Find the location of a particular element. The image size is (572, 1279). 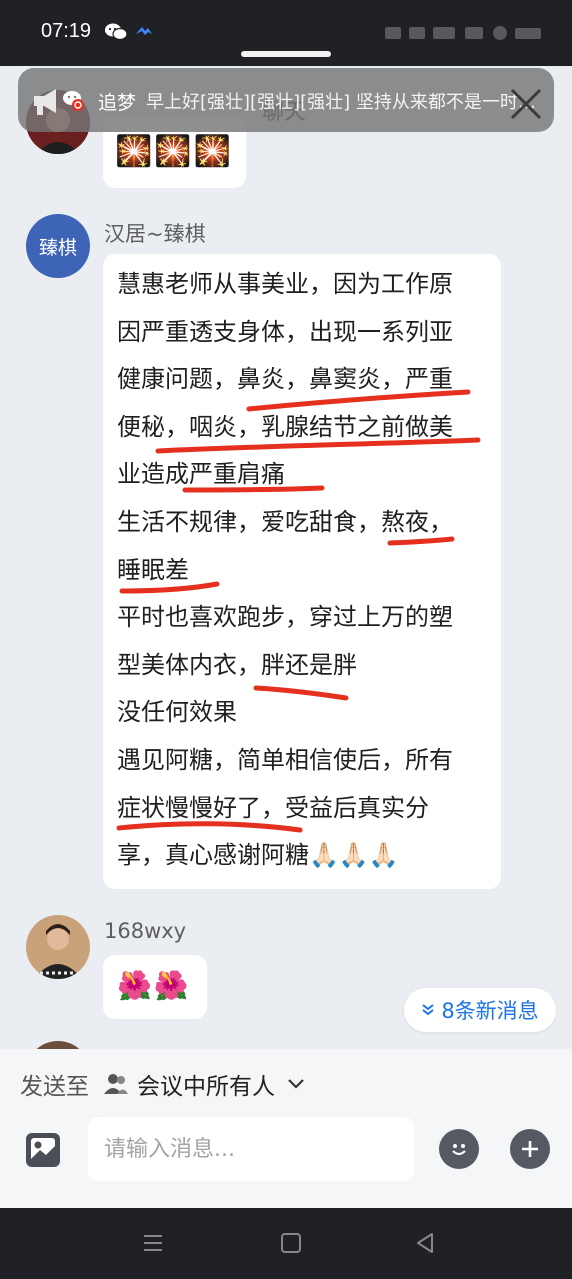

smiley-icon is located at coordinates (459, 1150).